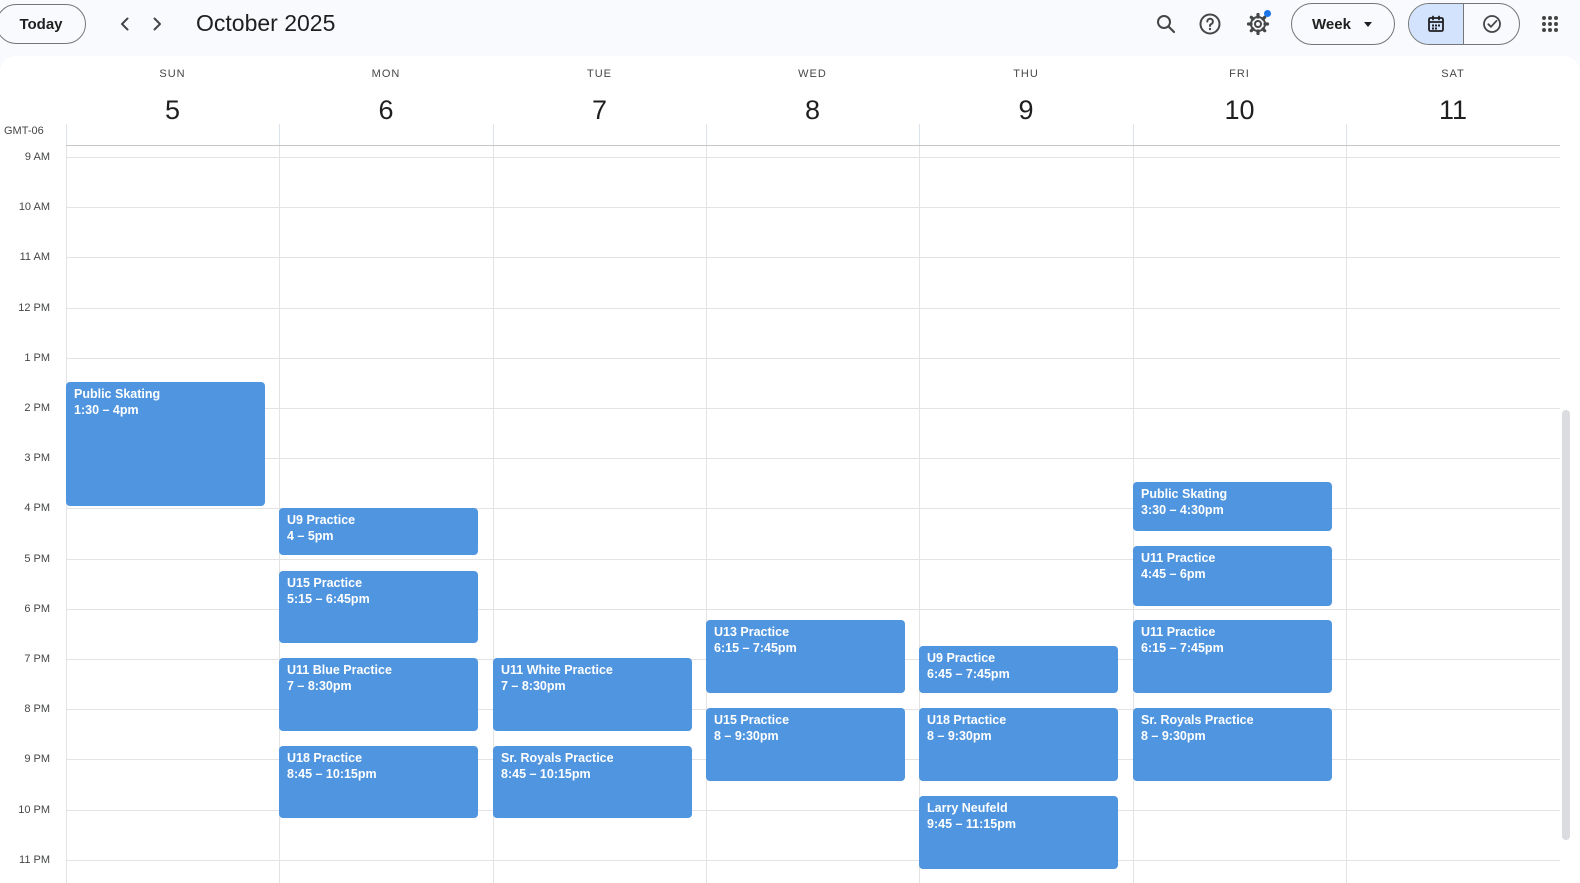 This screenshot has width=1580, height=883. Describe the element at coordinates (321, 520) in the screenshot. I see `event-title: U9 Practice` at that location.